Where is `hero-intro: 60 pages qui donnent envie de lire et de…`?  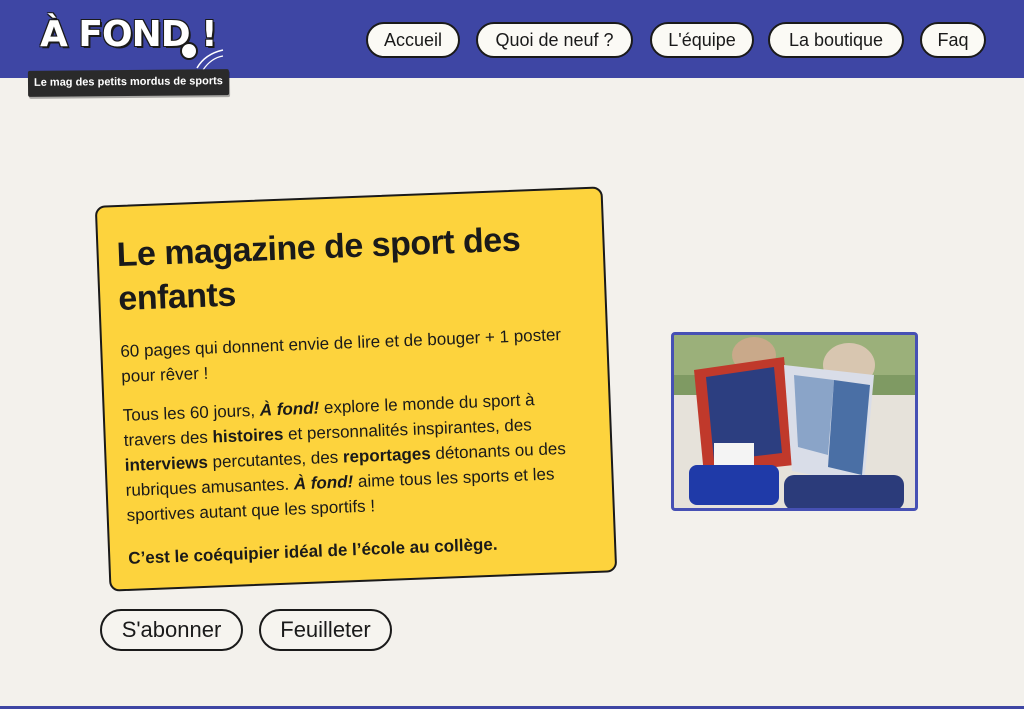 hero-intro: 60 pages qui donnent envie de lire et de… is located at coordinates (341, 355).